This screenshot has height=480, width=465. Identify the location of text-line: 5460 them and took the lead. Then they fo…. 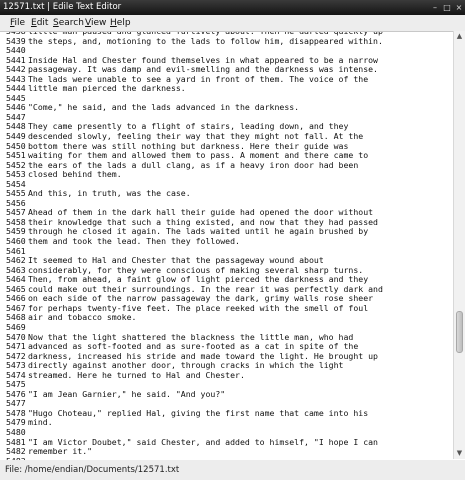
(228, 242).